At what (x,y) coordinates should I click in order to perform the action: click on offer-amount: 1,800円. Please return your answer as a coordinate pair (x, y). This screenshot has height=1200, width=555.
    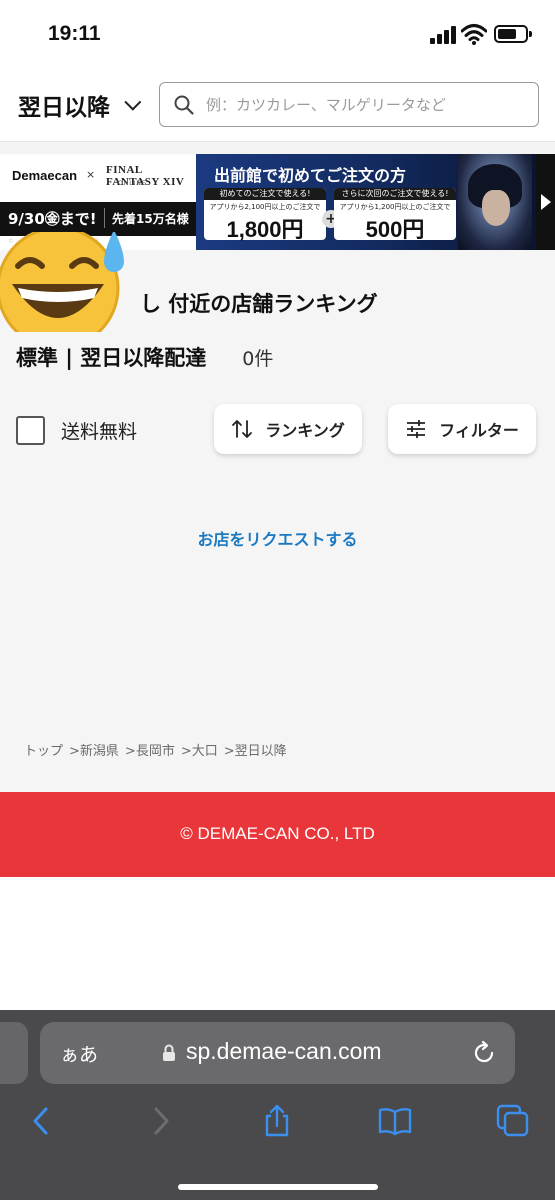
    Looking at the image, I should click on (265, 229).